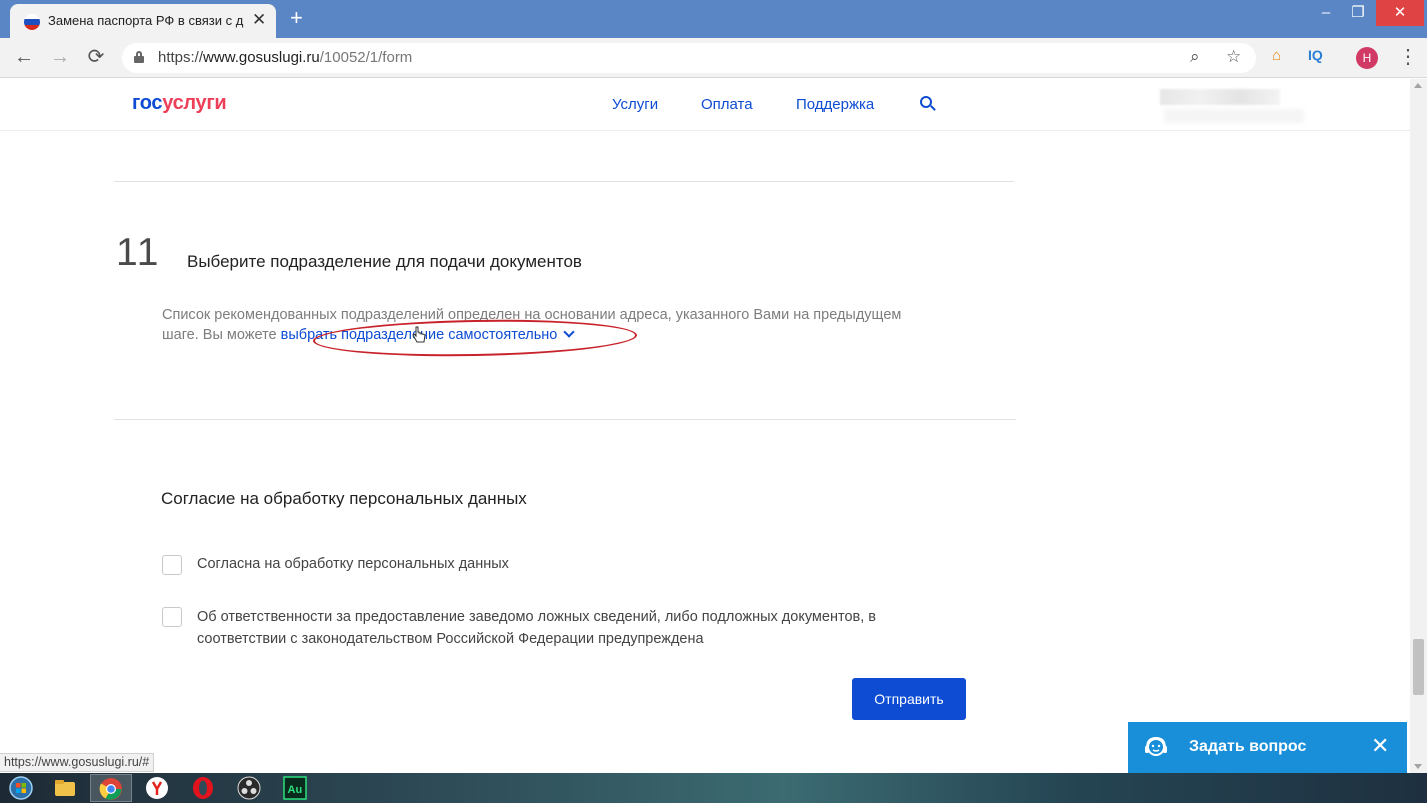  What do you see at coordinates (111, 788) in the screenshot?
I see `chrome-icon` at bounding box center [111, 788].